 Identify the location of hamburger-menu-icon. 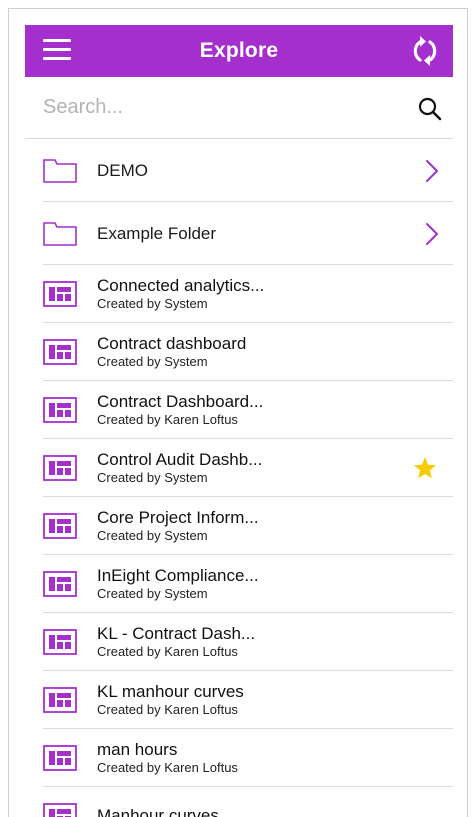
(57, 50).